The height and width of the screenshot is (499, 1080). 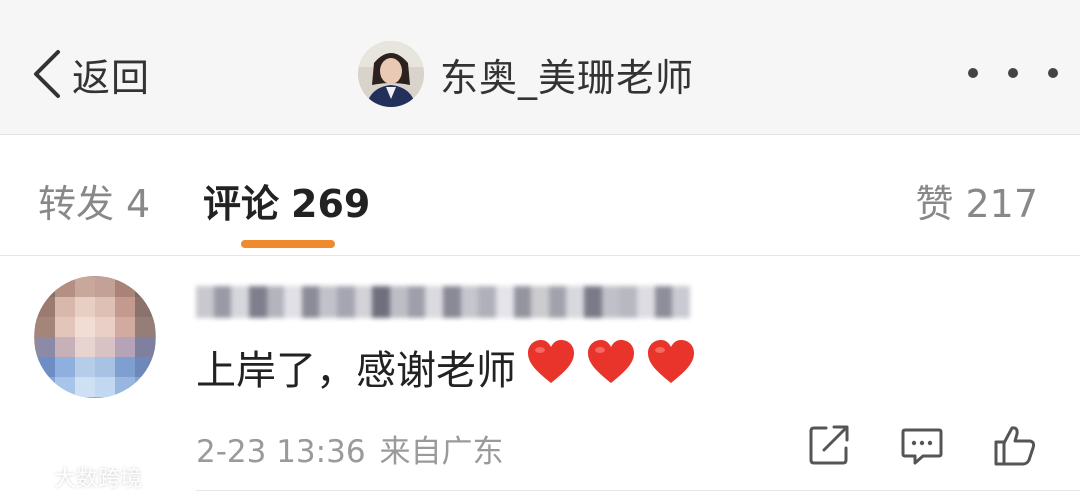 I want to click on comment-text: 上岸了，感谢老师, so click(x=356, y=371).